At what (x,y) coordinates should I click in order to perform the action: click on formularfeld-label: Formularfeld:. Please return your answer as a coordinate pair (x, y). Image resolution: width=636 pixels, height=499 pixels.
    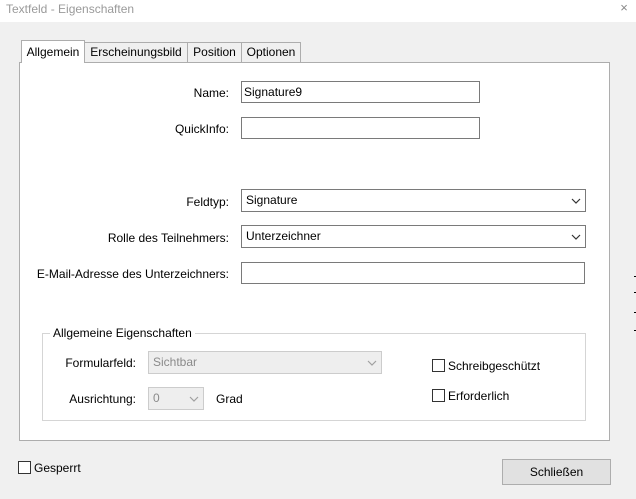
    Looking at the image, I should click on (100, 363).